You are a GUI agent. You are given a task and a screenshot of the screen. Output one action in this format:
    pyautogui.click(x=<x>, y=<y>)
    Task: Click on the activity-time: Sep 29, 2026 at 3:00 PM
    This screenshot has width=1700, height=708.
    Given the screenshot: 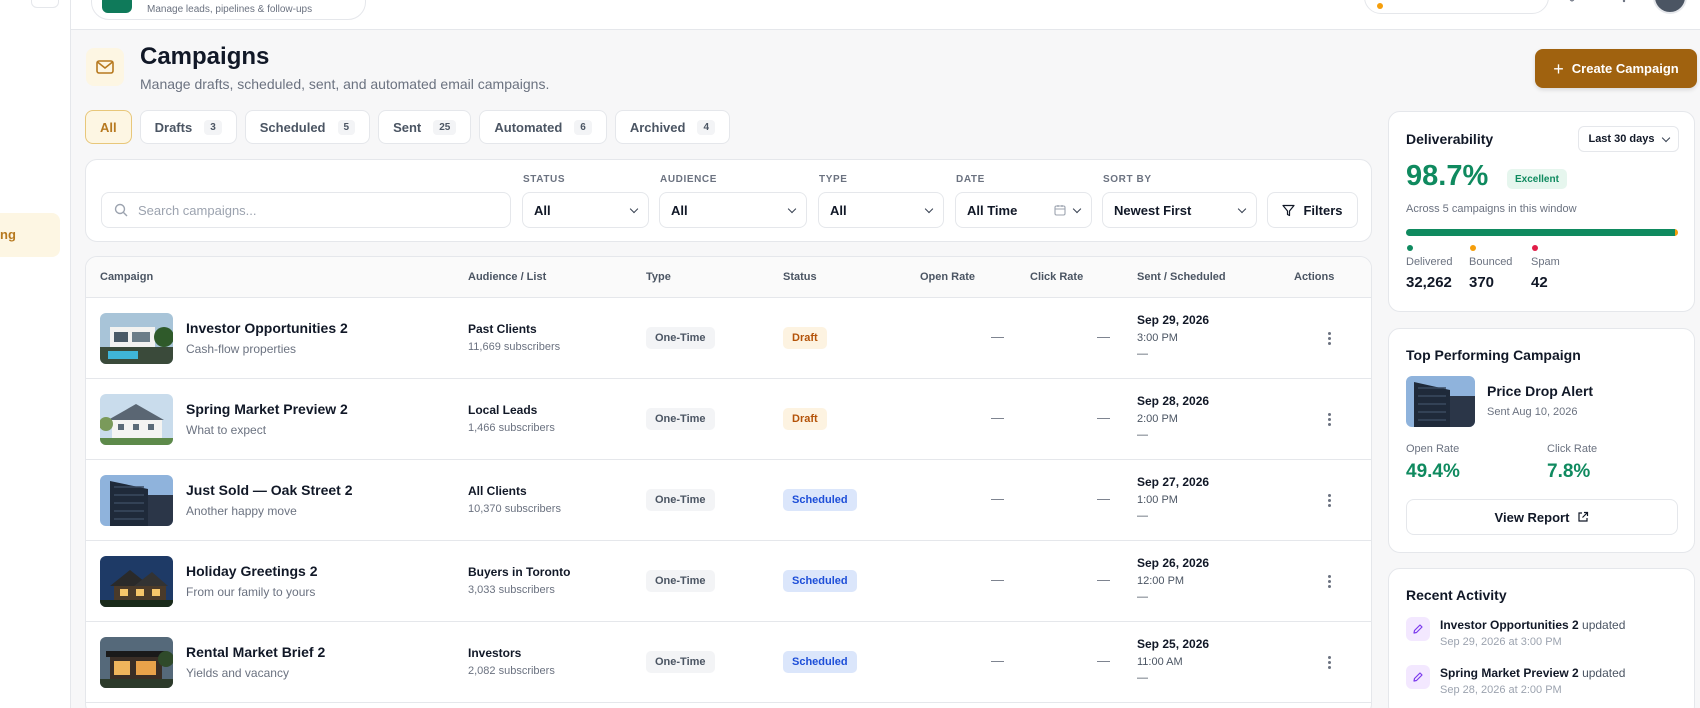 What is the action you would take?
    pyautogui.click(x=1501, y=642)
    